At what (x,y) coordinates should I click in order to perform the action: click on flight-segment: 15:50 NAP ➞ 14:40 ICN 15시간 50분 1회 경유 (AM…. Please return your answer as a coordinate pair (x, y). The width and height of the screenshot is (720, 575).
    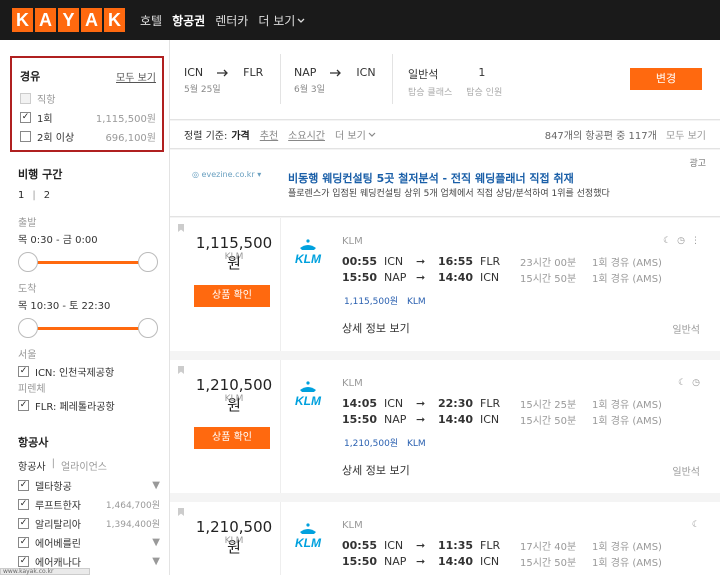
    Looking at the image, I should click on (502, 419).